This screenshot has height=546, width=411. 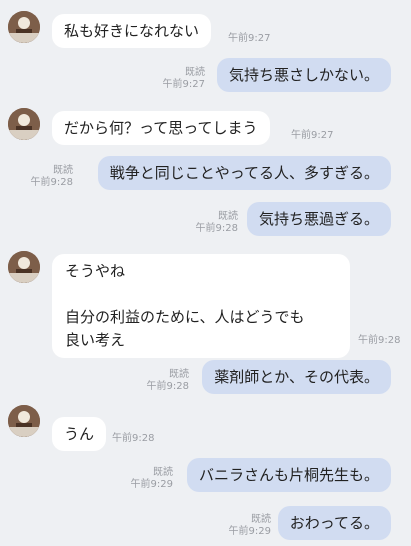 What do you see at coordinates (201, 306) in the screenshot?
I see `message-bubble-incoming: そうやね 自分の利益のために、人はどうでも 良い考え` at bounding box center [201, 306].